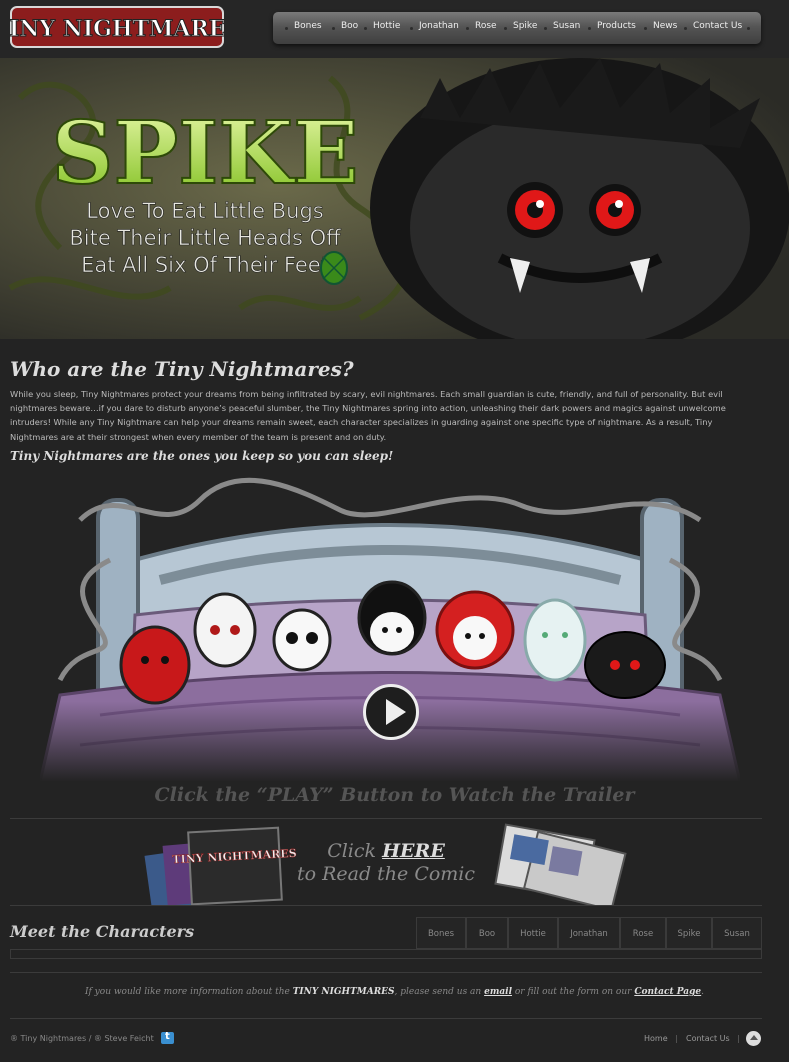 The width and height of the screenshot is (789, 1062). I want to click on characters-heading: Meet the Characters, so click(102, 931).